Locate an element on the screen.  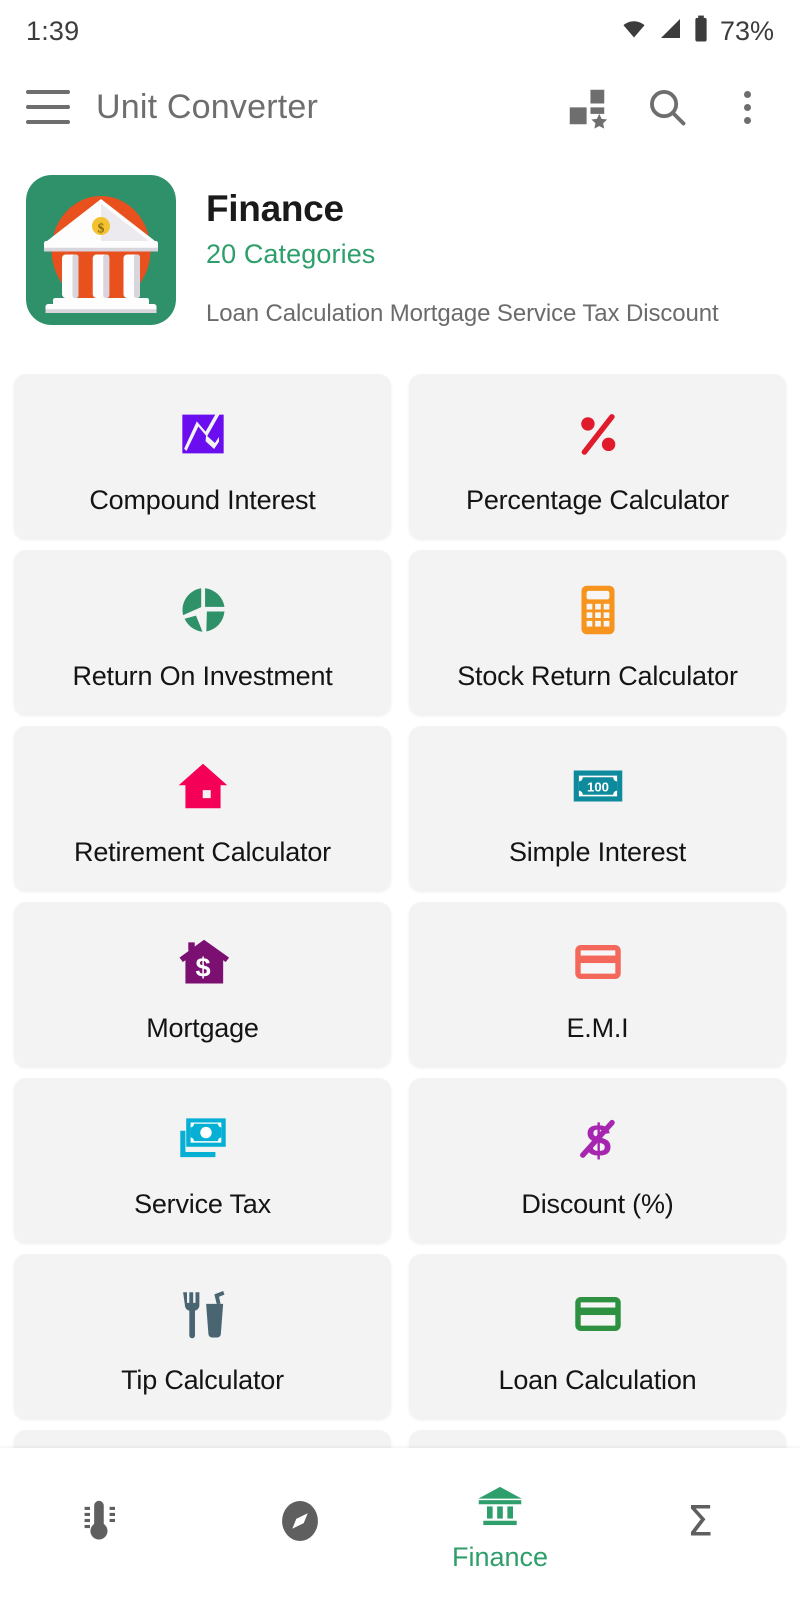
cellular-signal-icon is located at coordinates (671, 31).